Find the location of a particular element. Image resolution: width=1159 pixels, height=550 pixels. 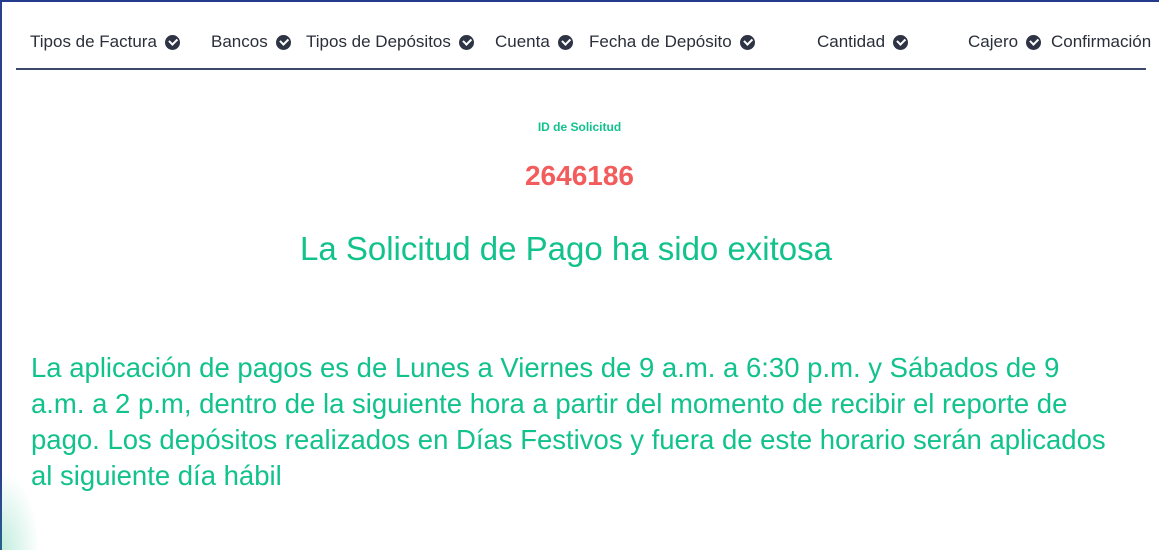

request-id-label: ID de Solicitud is located at coordinates (579, 127).